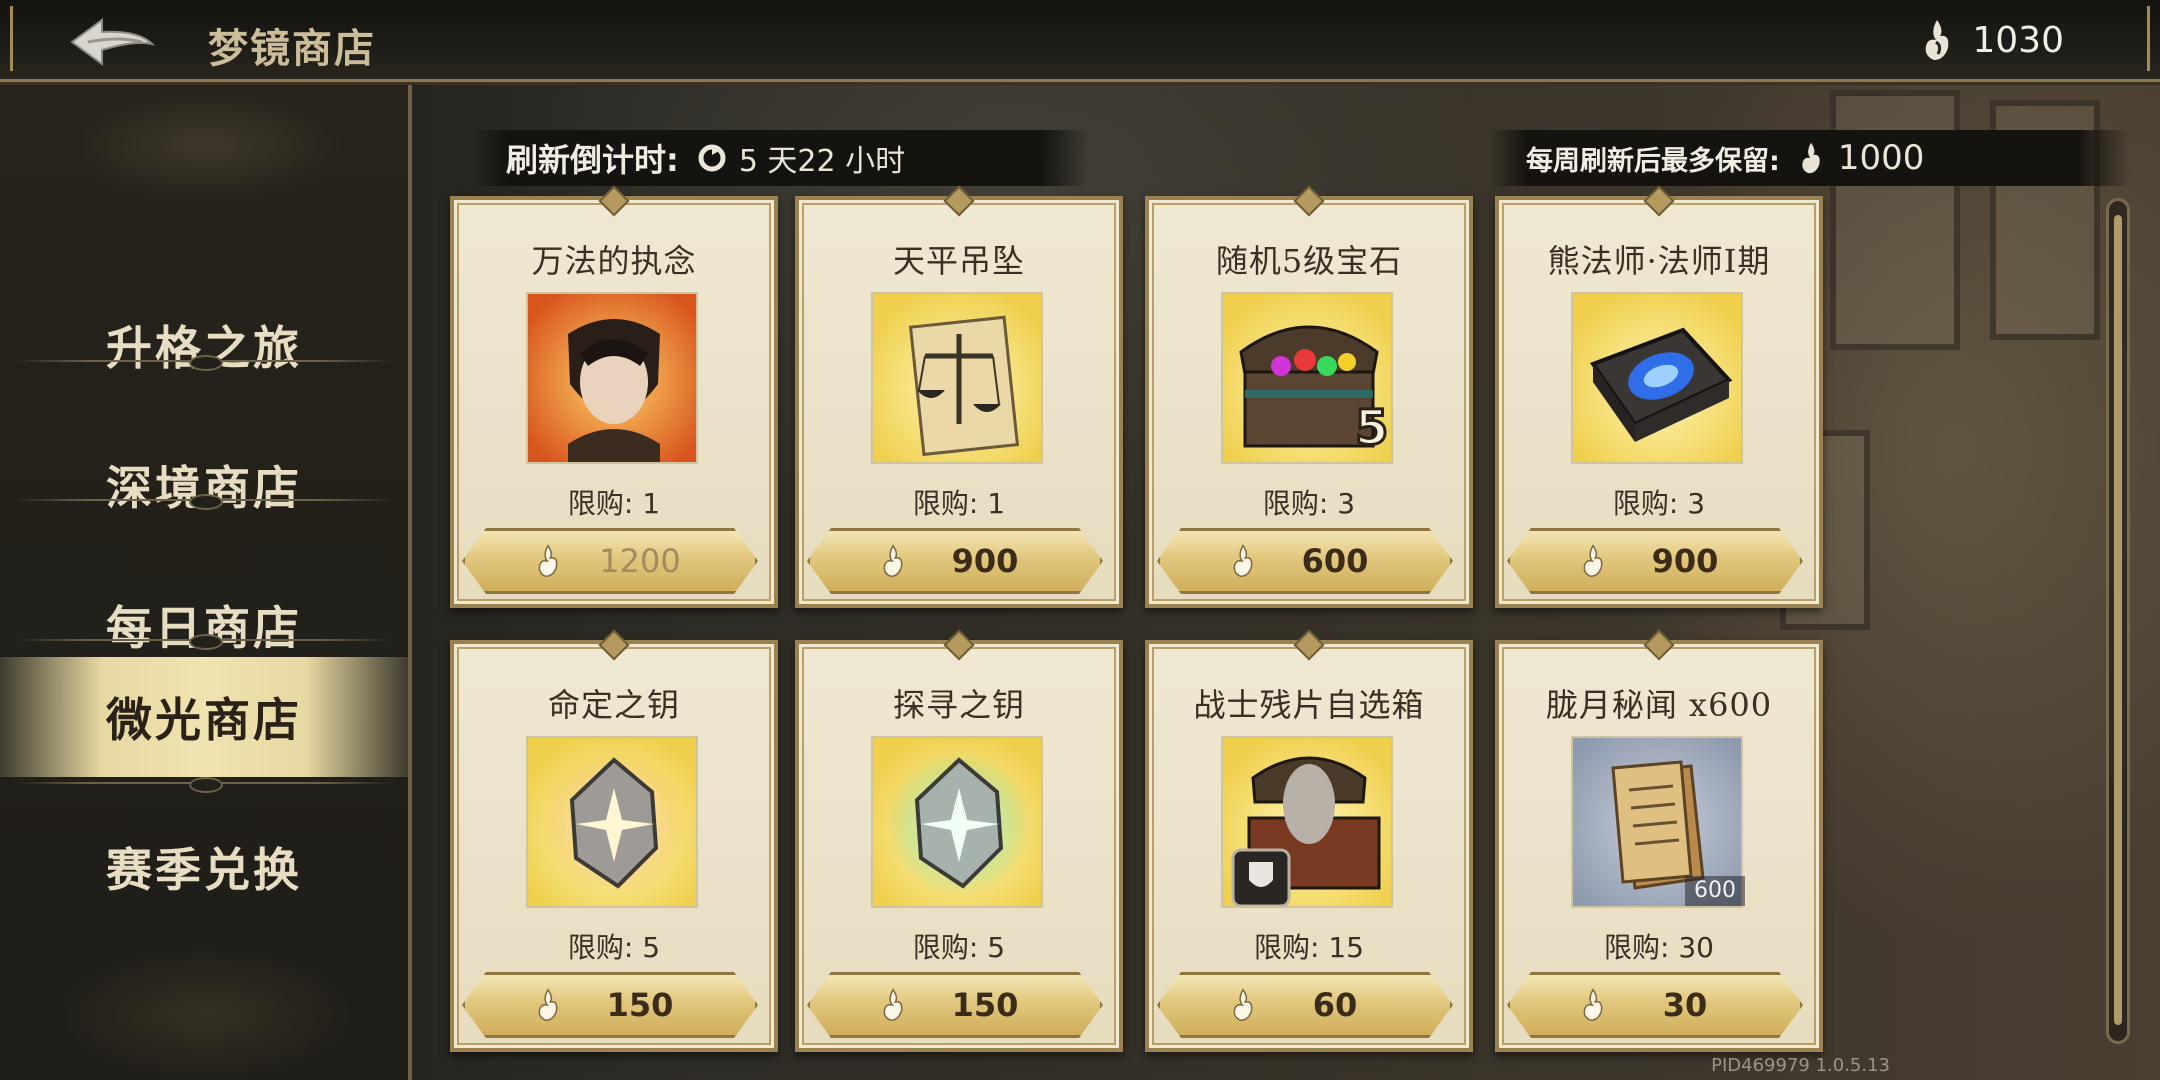 The width and height of the screenshot is (2160, 1080). What do you see at coordinates (613, 705) in the screenshot?
I see `item-name: 命定之钥` at bounding box center [613, 705].